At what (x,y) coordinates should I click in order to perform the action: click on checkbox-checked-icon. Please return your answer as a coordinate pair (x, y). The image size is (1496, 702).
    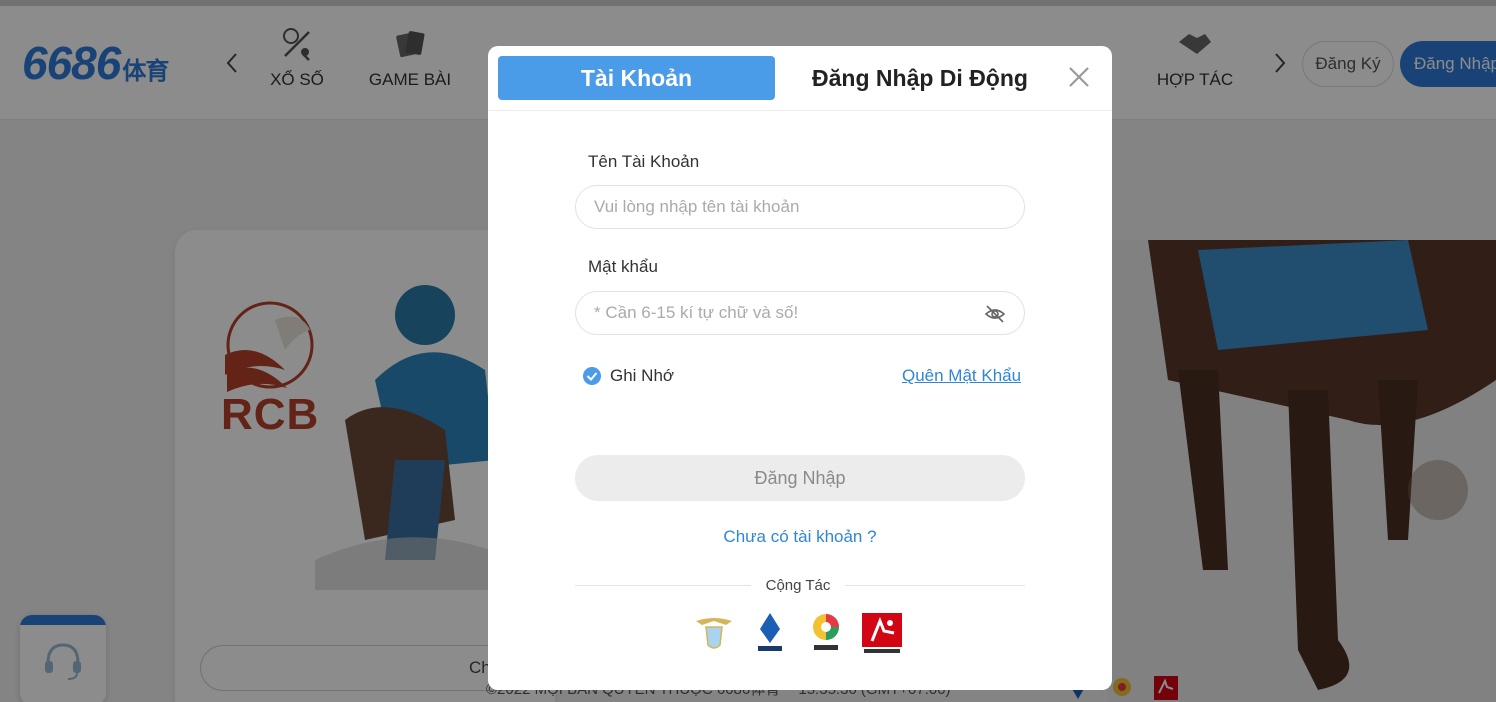
    Looking at the image, I should click on (592, 376).